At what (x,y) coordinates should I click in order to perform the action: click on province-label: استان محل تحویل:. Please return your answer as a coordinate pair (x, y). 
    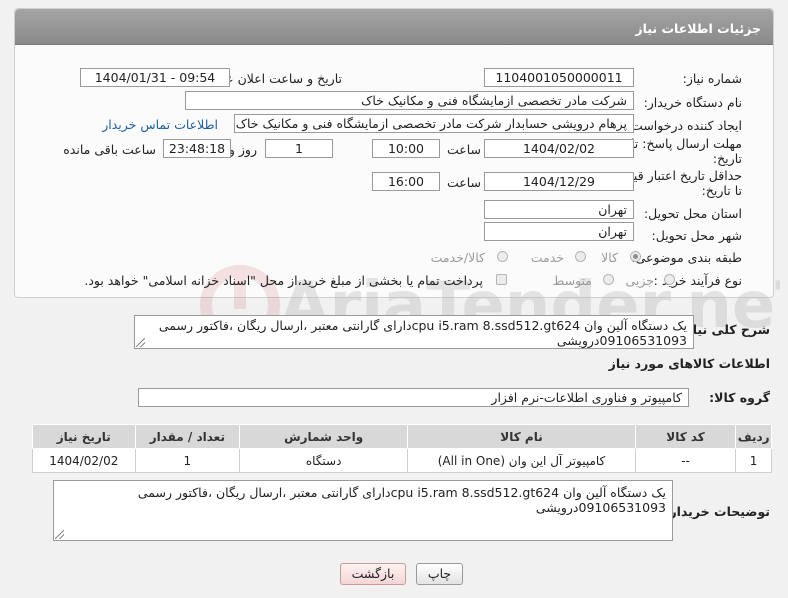
    Looking at the image, I should click on (692, 213).